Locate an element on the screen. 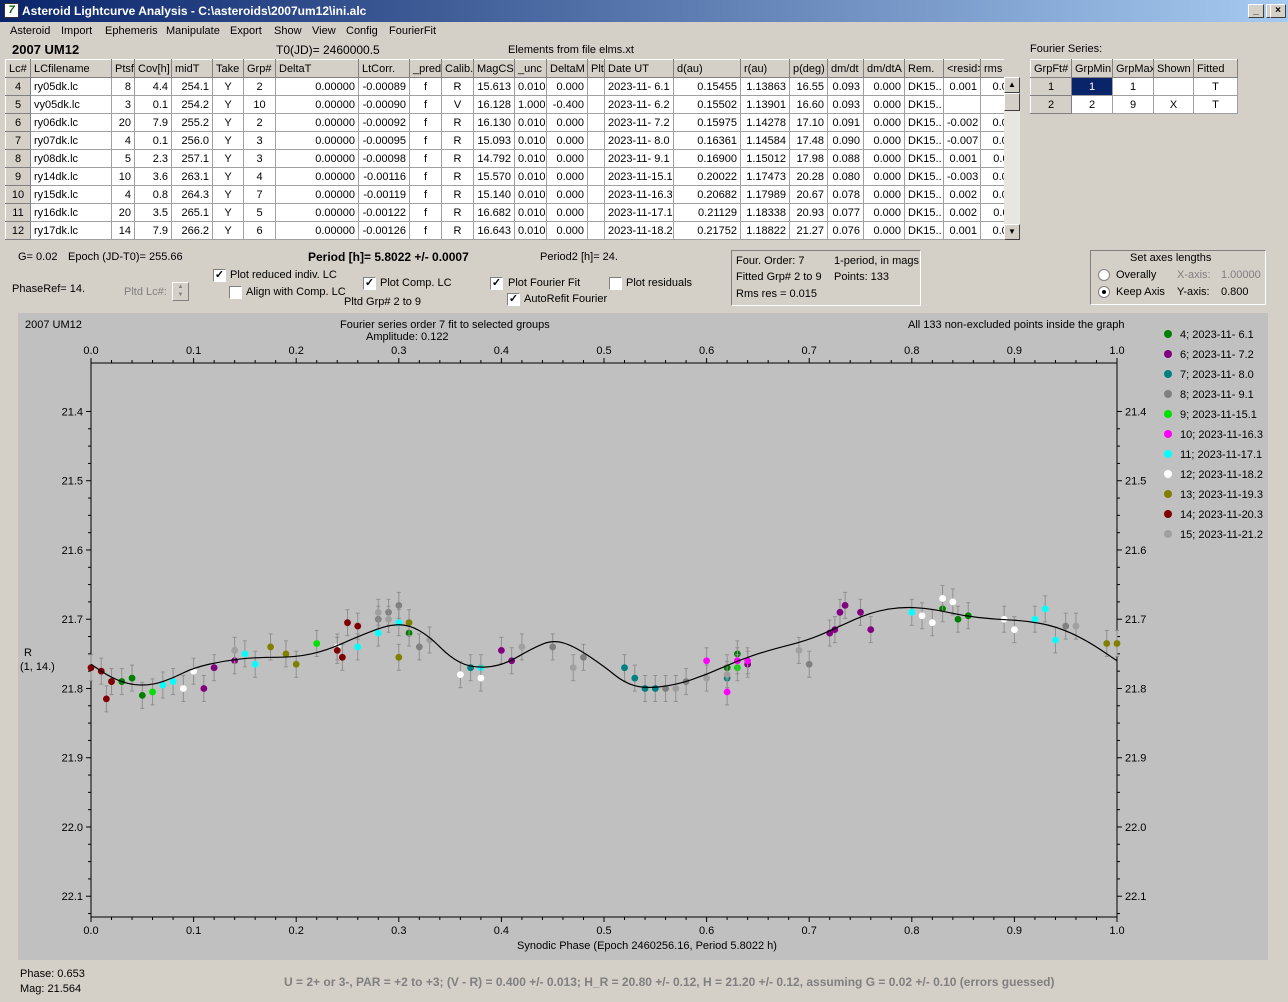  legend-label: 10; 2023-11-16.3 is located at coordinates (1221, 435).